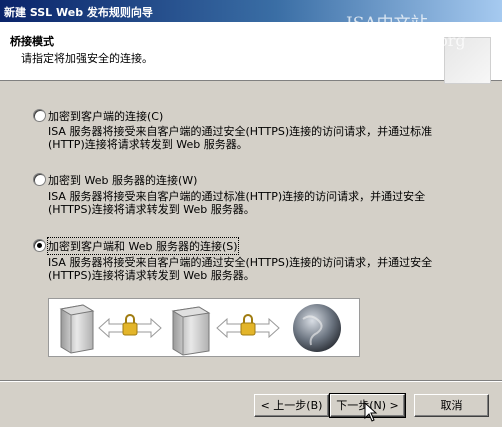 This screenshot has width=502, height=427. What do you see at coordinates (32, 41) in the screenshot?
I see `page-title: 桥接模式` at bounding box center [32, 41].